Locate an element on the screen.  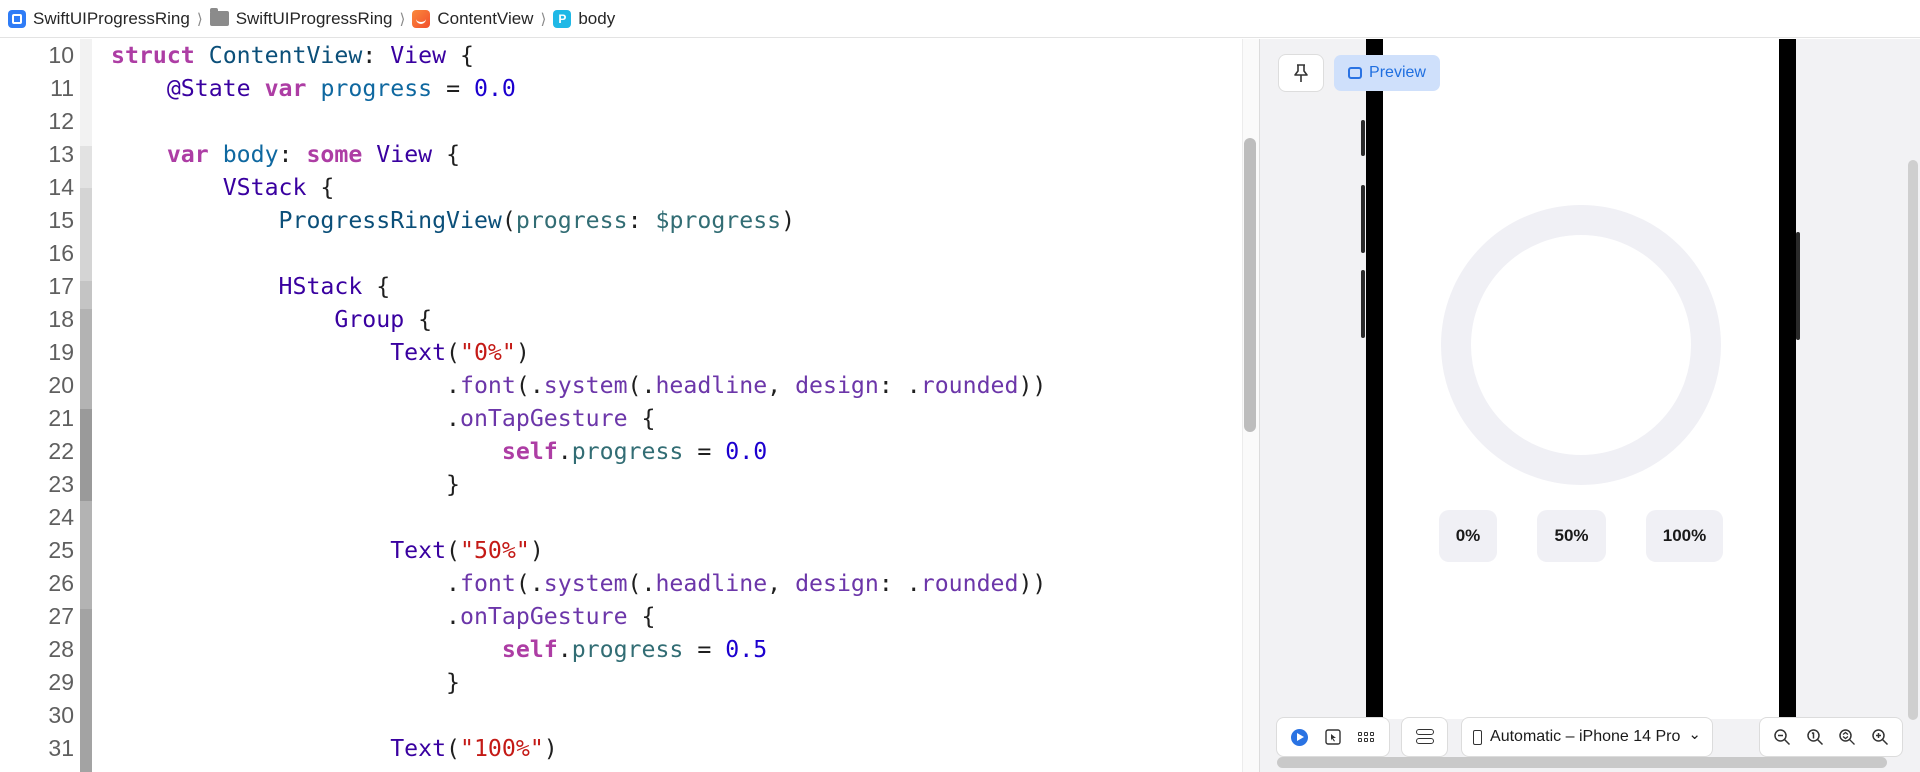
code-token: VStack is located at coordinates (264, 187).